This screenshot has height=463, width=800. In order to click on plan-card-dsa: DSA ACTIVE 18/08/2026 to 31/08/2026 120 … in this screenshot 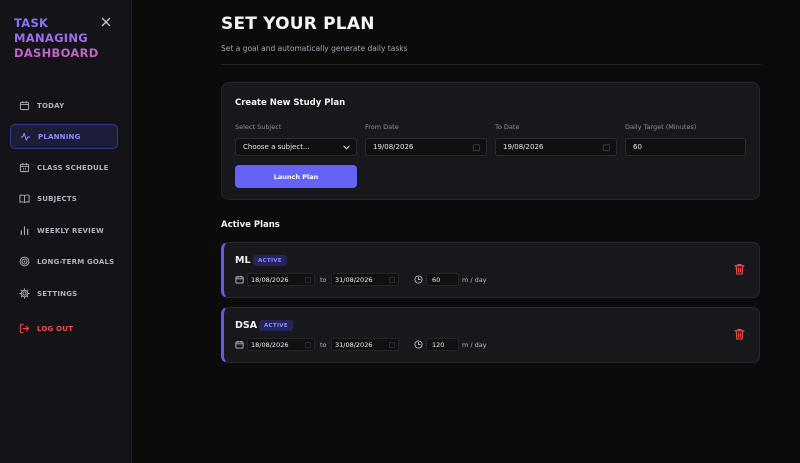, I will do `click(490, 335)`.